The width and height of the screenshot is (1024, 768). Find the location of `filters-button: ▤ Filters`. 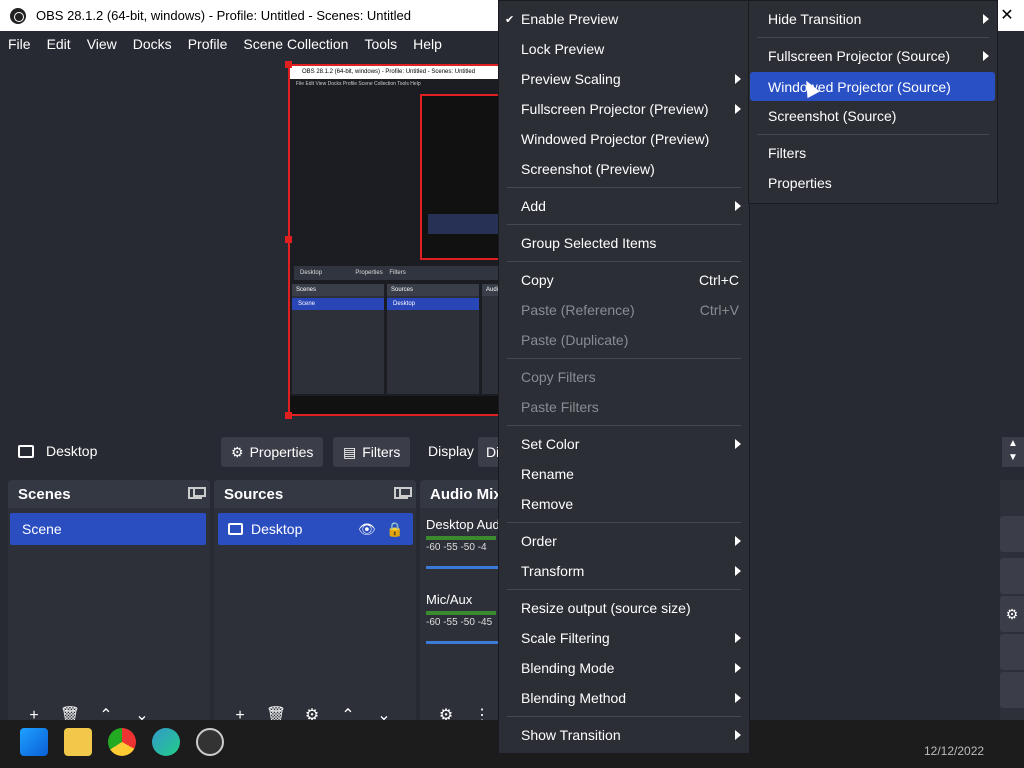

filters-button: ▤ Filters is located at coordinates (372, 452).